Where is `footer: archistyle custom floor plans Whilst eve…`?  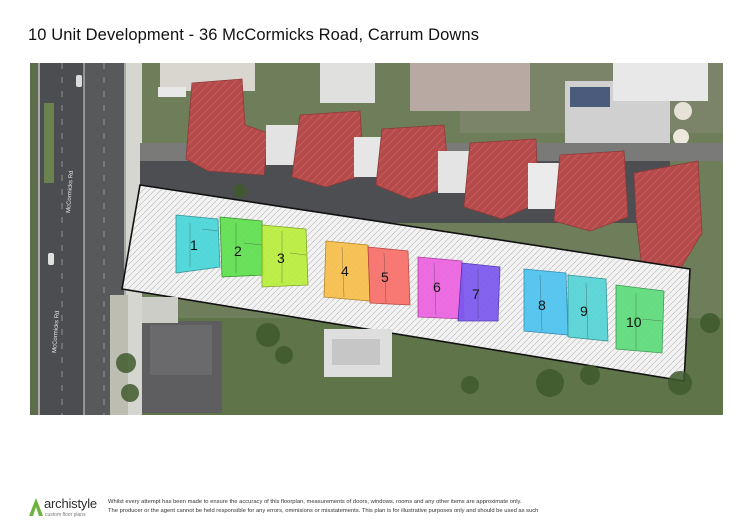
footer: archistyle custom floor plans Whilst eve… is located at coordinates (378, 510).